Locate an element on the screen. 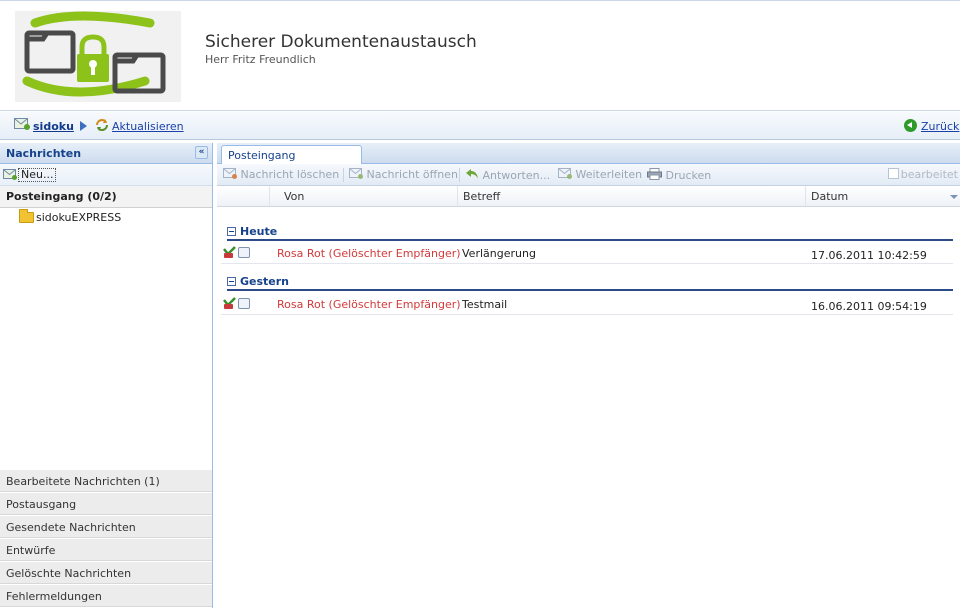 The width and height of the screenshot is (960, 608). sidebar-item-outbox: Postausgang is located at coordinates (106, 503).